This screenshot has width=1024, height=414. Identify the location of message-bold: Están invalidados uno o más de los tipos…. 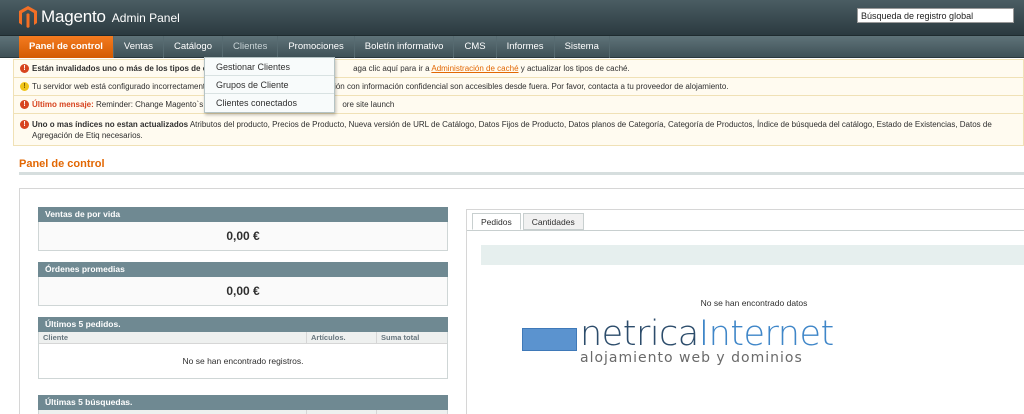
(122, 68).